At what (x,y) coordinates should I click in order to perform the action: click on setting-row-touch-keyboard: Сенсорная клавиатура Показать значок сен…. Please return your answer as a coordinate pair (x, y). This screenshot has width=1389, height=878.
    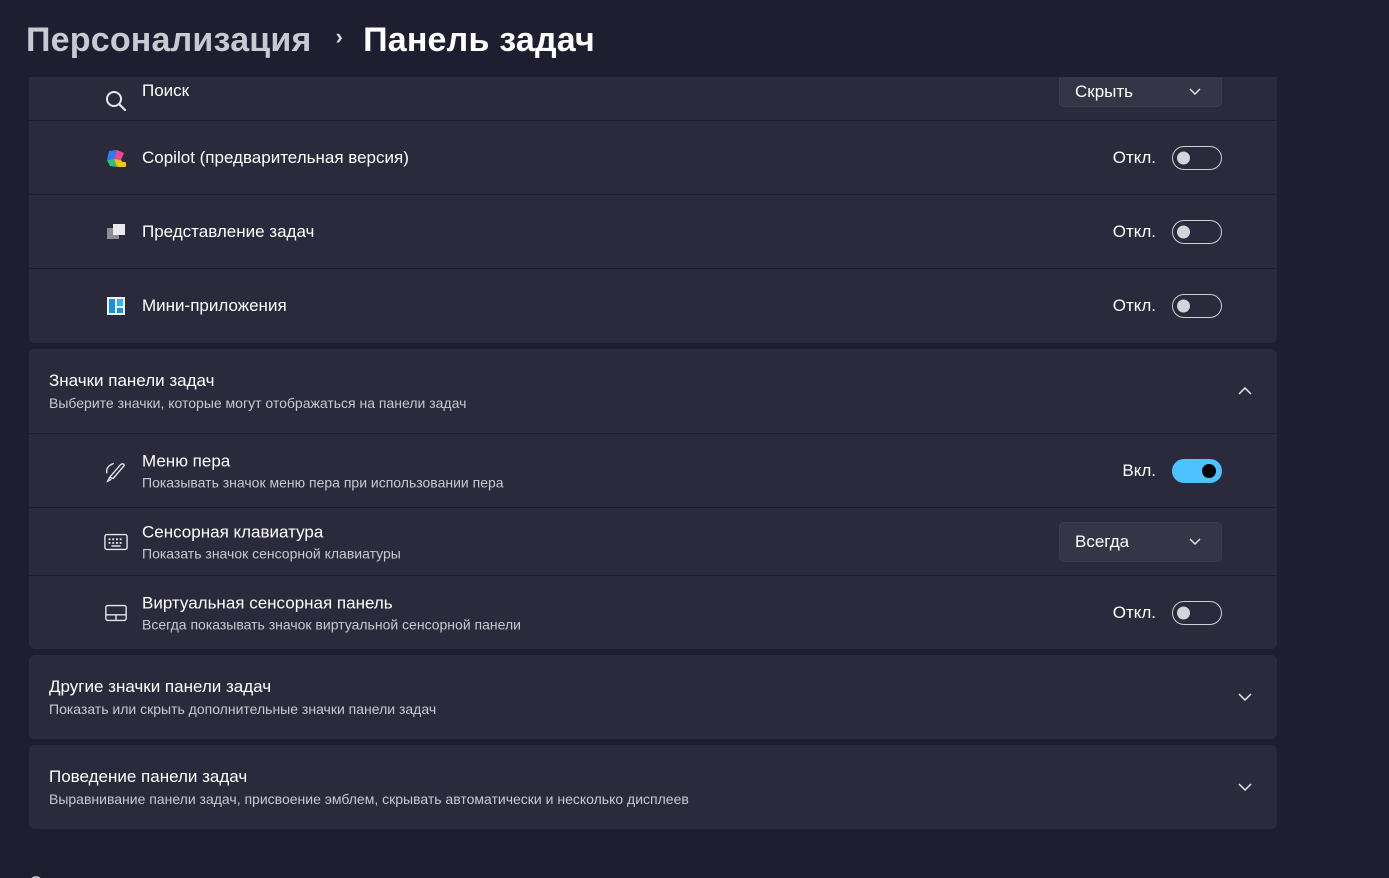
    Looking at the image, I should click on (653, 542).